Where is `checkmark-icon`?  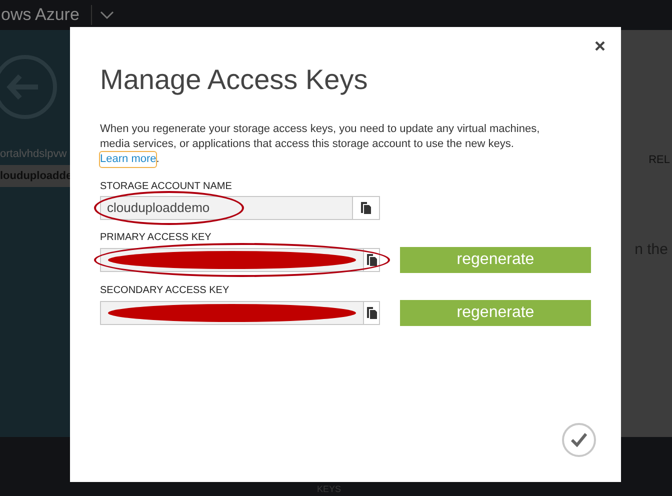 checkmark-icon is located at coordinates (579, 440).